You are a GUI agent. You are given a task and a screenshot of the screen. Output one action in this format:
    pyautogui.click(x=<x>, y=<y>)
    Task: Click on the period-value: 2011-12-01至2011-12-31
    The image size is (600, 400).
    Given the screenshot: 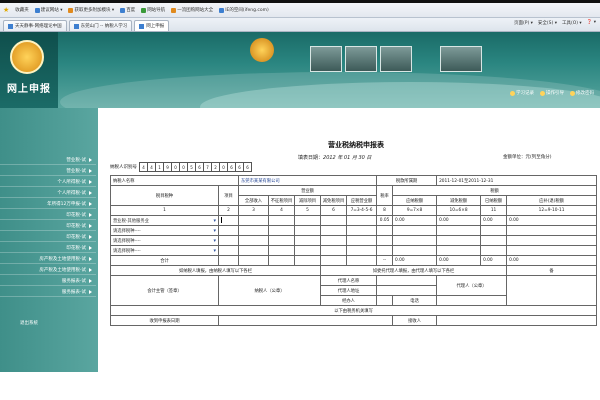 What is the action you would take?
    pyautogui.click(x=517, y=180)
    